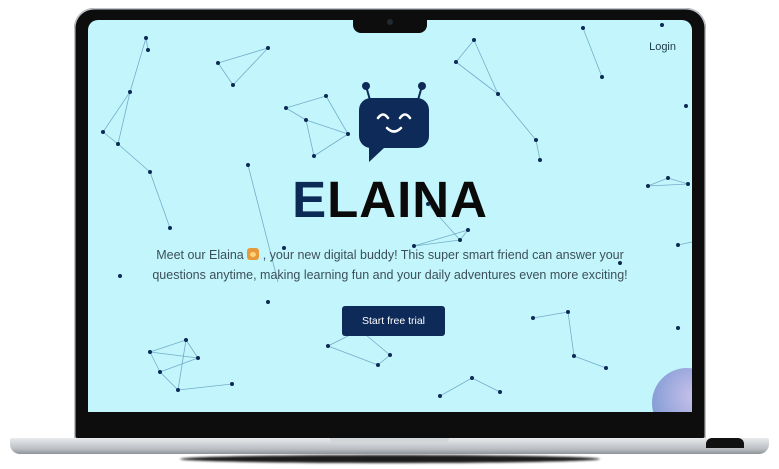 This screenshot has height=469, width=779. What do you see at coordinates (390, 420) in the screenshot?
I see `laptop-chin` at bounding box center [390, 420].